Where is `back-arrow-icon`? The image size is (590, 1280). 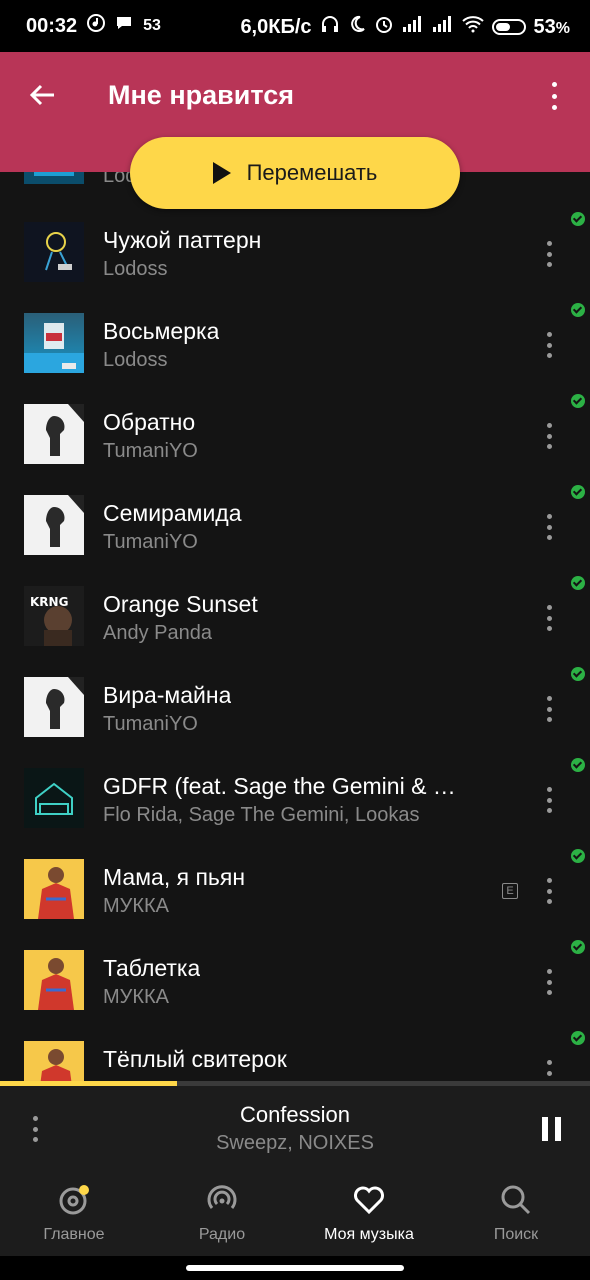
back-arrow-icon is located at coordinates (43, 95).